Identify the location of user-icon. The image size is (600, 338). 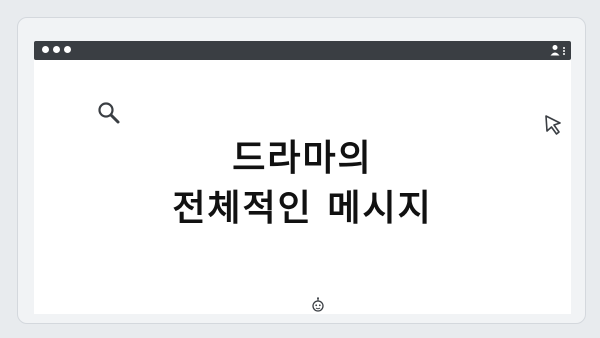
(555, 50).